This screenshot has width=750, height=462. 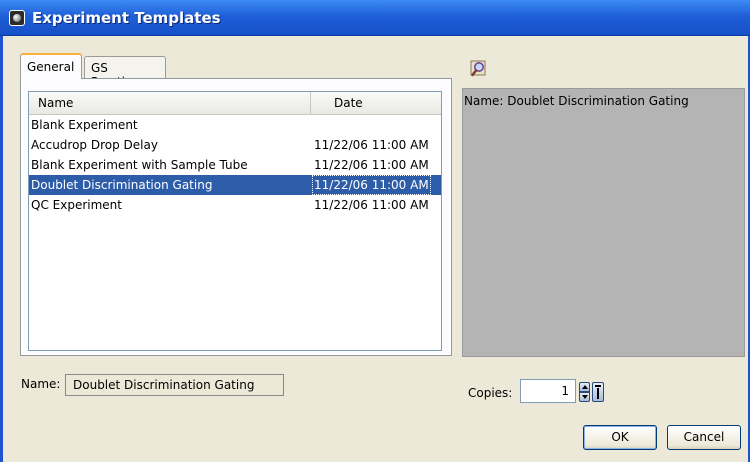 What do you see at coordinates (375, 18) in the screenshot?
I see `title-bar: Experiment Templates` at bounding box center [375, 18].